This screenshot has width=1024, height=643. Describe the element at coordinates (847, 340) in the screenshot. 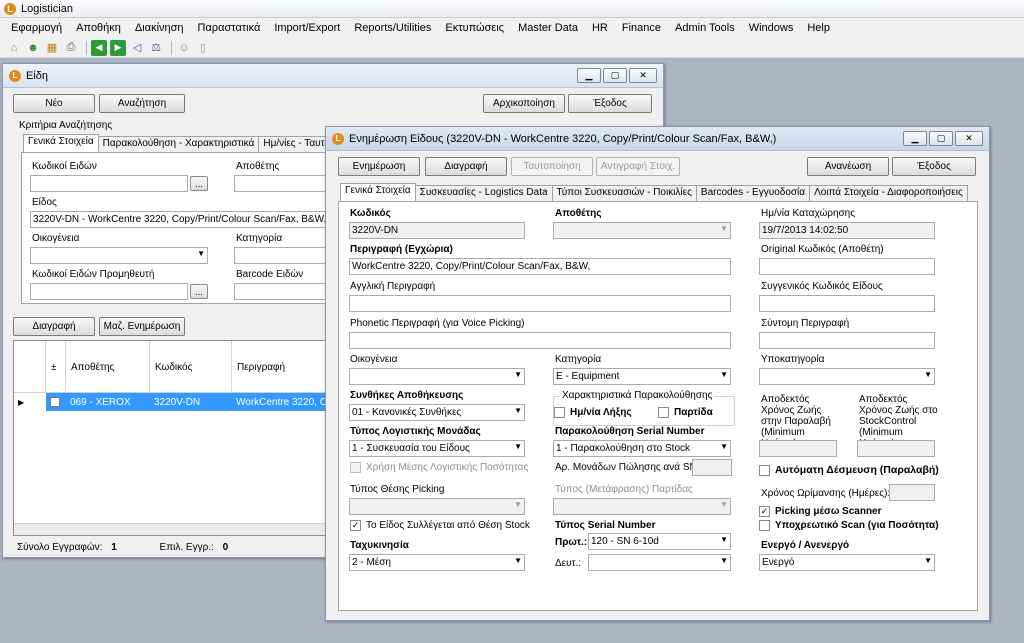

I see `short-description-input` at that location.